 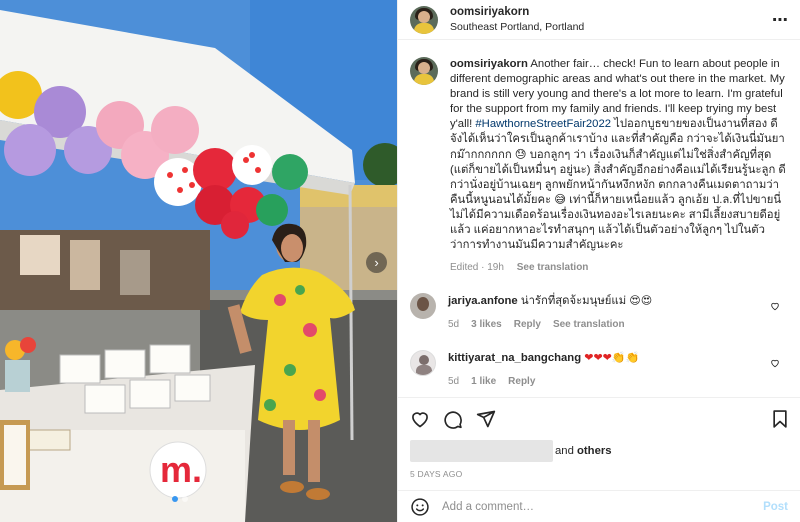 I want to click on comment-bubble-icon, so click(x=453, y=419).